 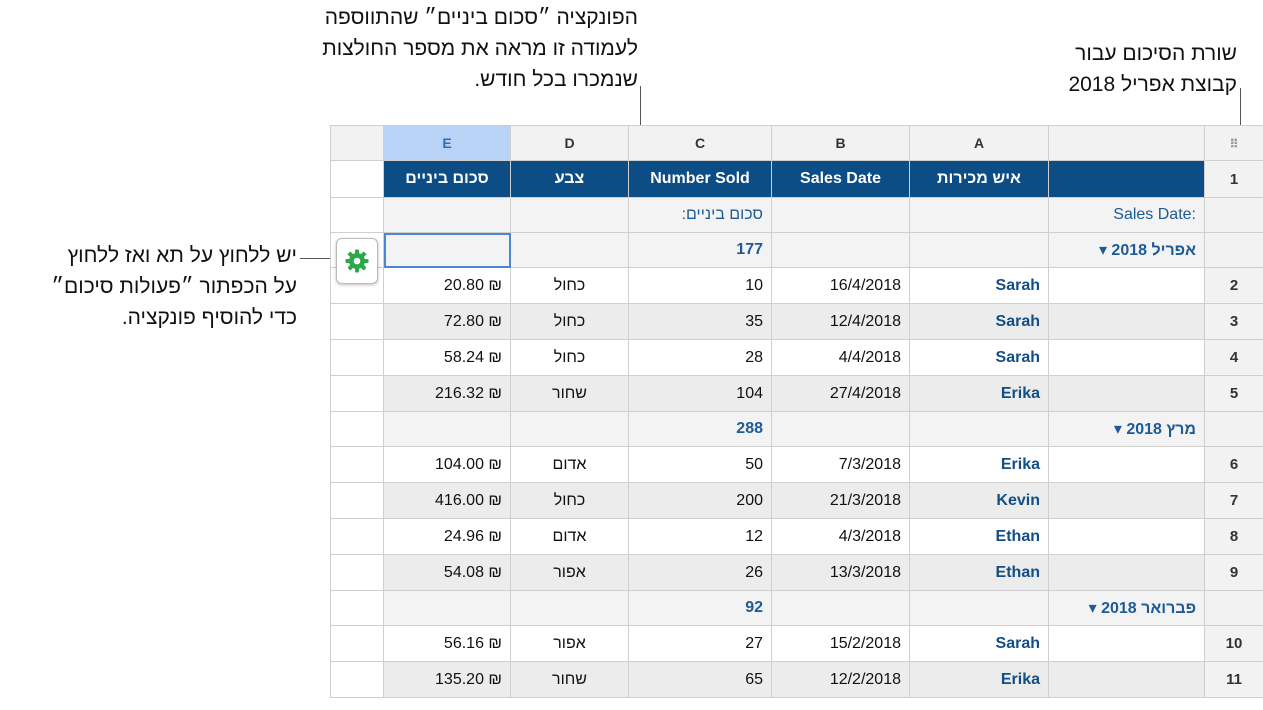 I want to click on cell-subtotal: 56.16 ₪, so click(x=447, y=643).